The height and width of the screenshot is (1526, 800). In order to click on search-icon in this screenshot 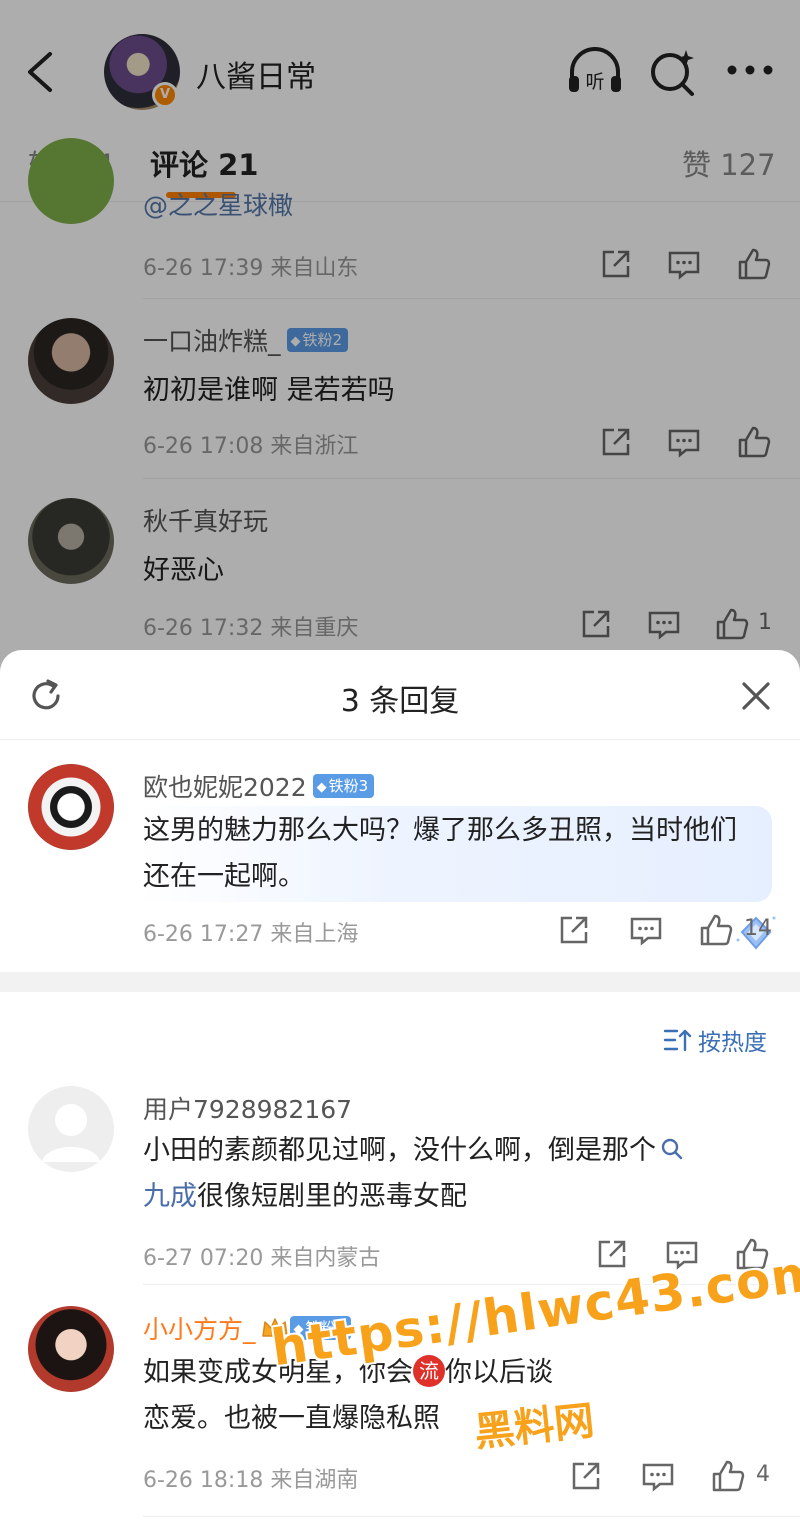, I will do `click(672, 1148)`.